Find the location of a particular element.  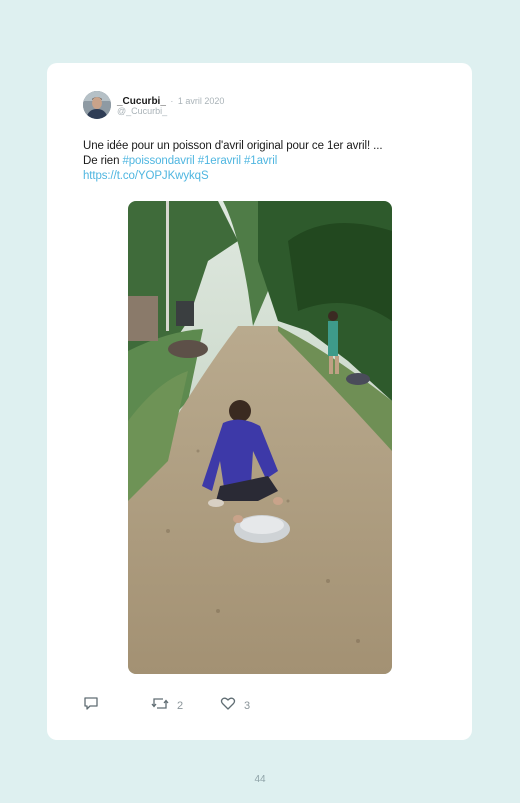

reply-icon is located at coordinates (91, 706).